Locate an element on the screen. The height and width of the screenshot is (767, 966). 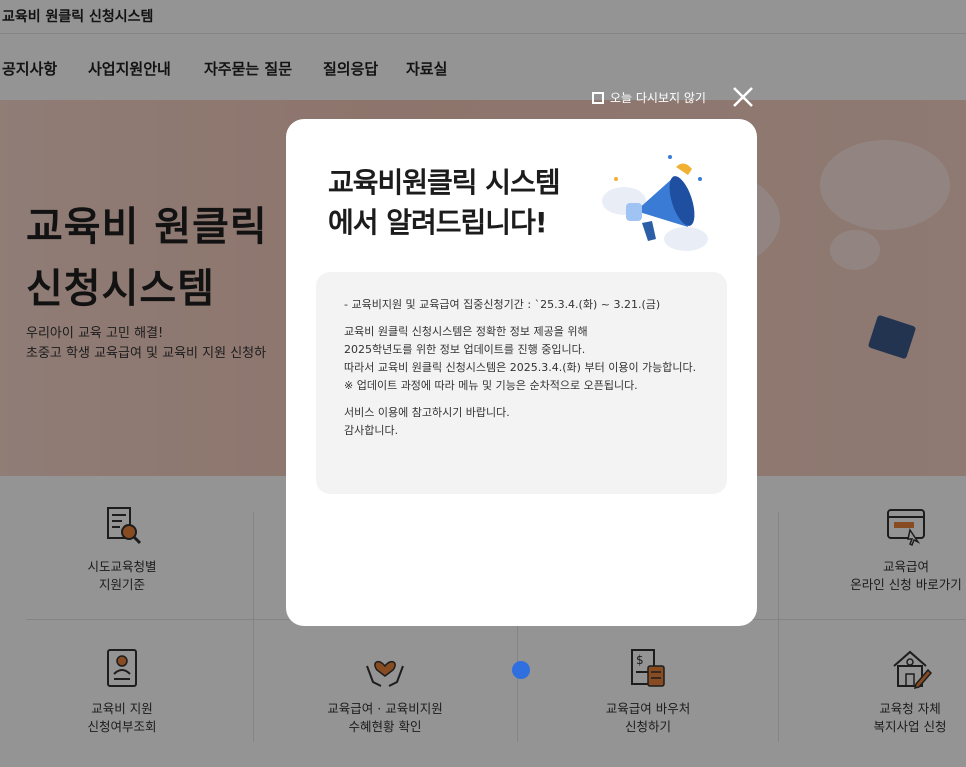
carousel-indicator is located at coordinates (521, 670).